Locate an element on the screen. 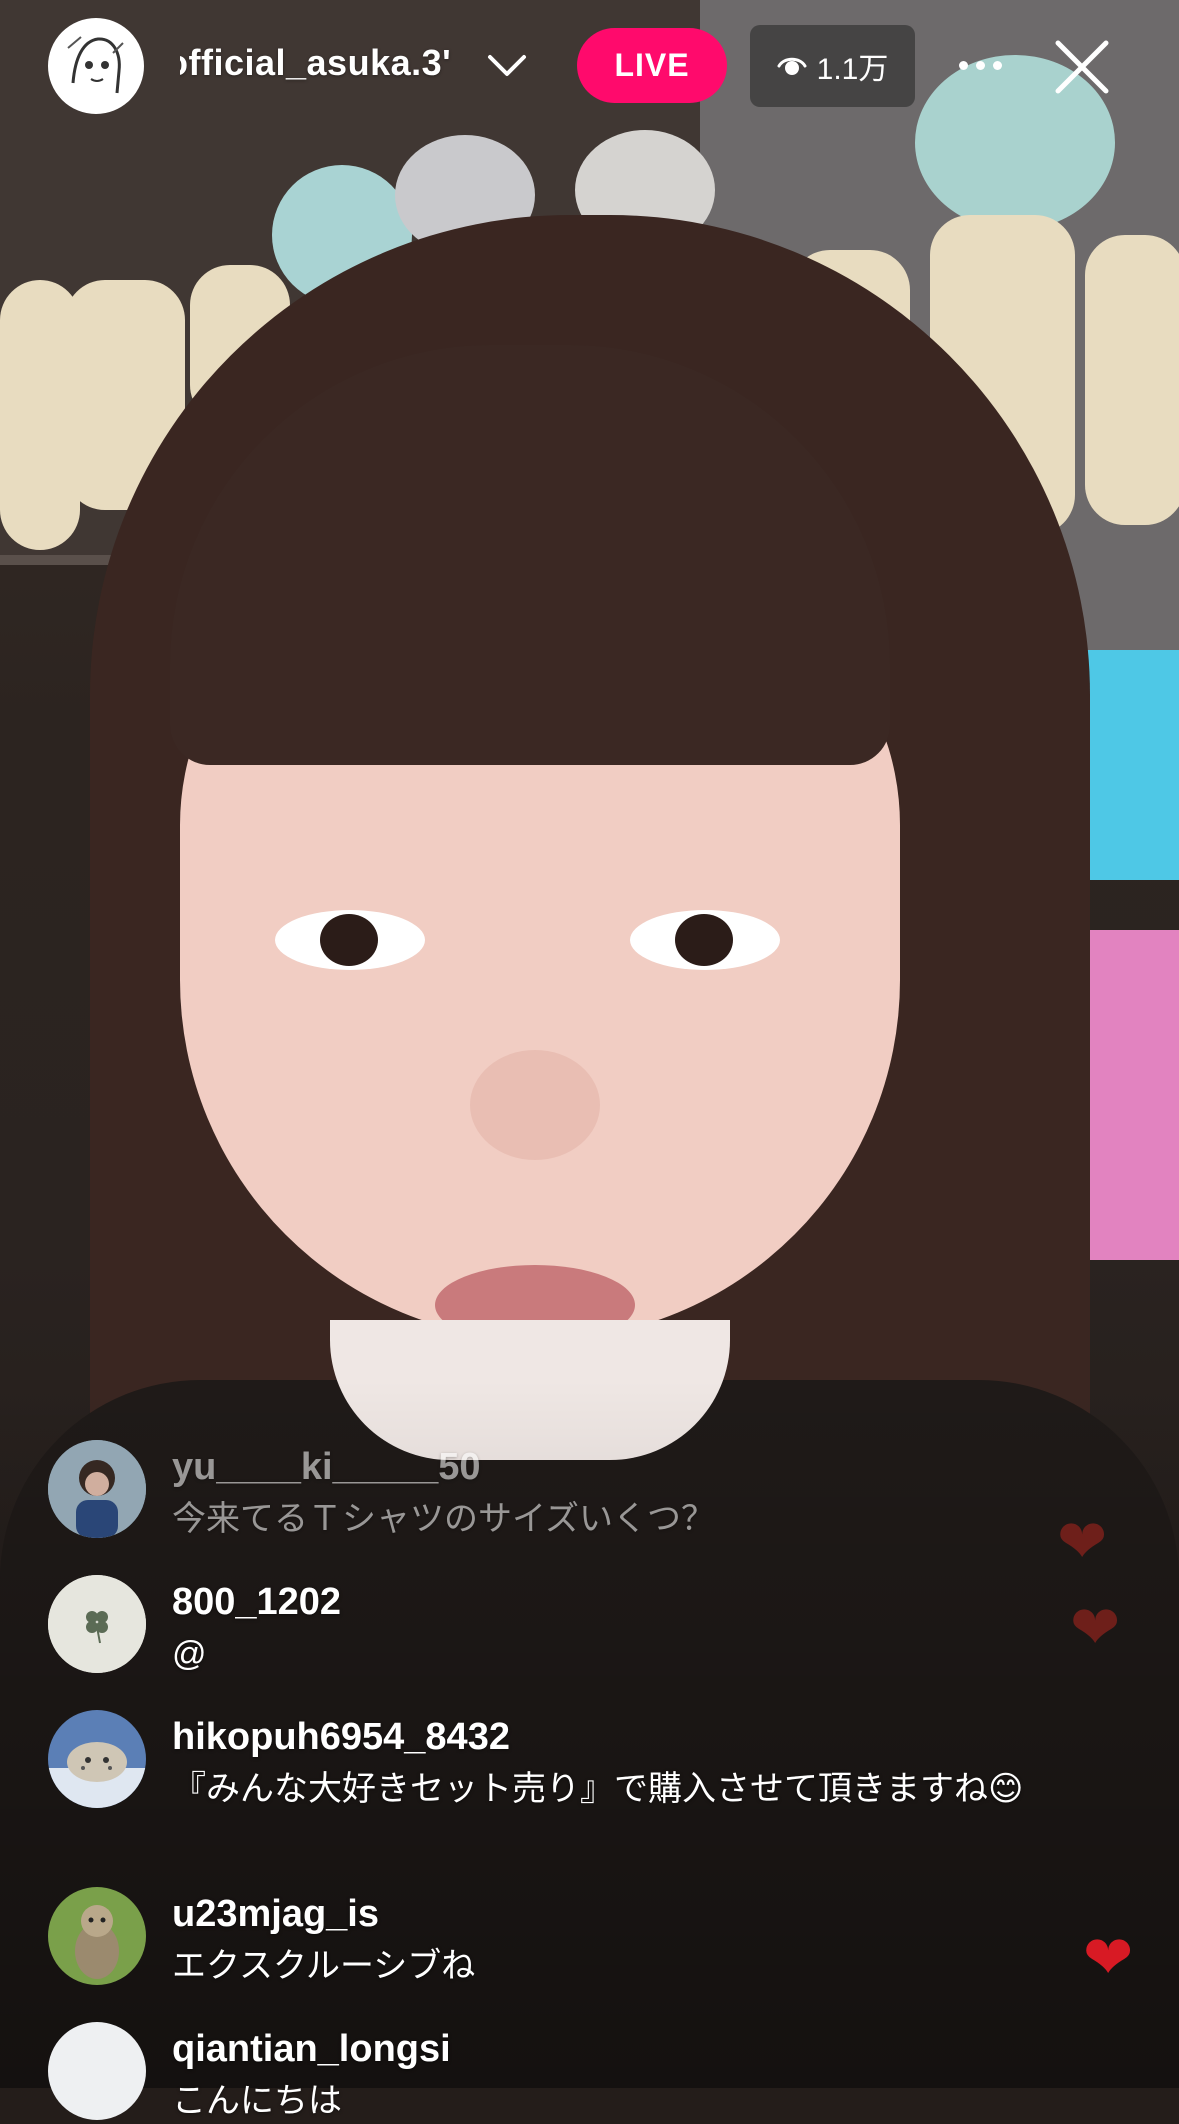  live-header: official_asuka.3' LIVE 1.1万 is located at coordinates (589, 70).